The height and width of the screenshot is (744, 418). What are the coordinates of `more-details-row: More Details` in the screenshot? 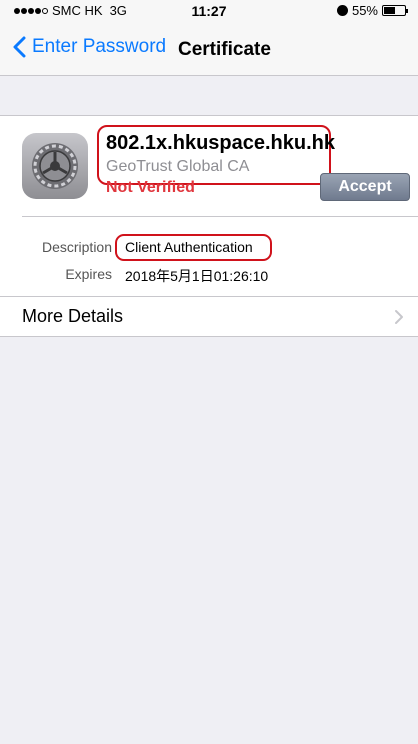 It's located at (209, 317).